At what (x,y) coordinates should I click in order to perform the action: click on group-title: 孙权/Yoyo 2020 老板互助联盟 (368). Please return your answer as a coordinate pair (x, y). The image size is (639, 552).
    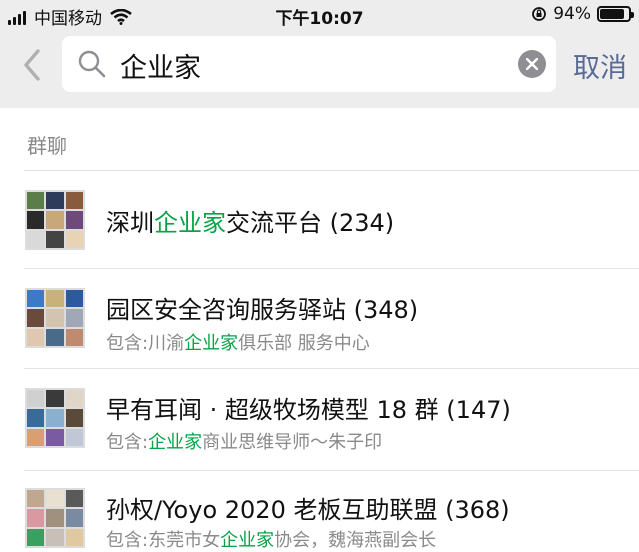
    Looking at the image, I should click on (308, 510).